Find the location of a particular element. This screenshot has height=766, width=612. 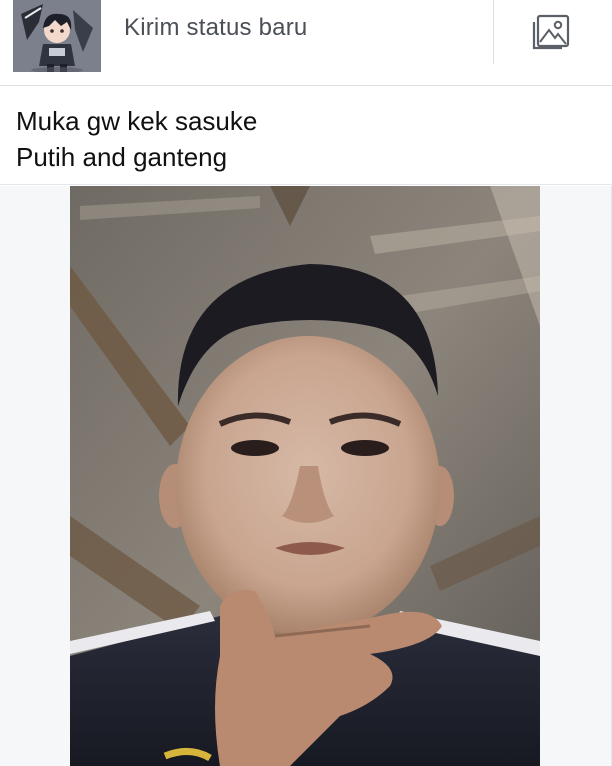

anime-character-avatar-icon is located at coordinates (57, 36).